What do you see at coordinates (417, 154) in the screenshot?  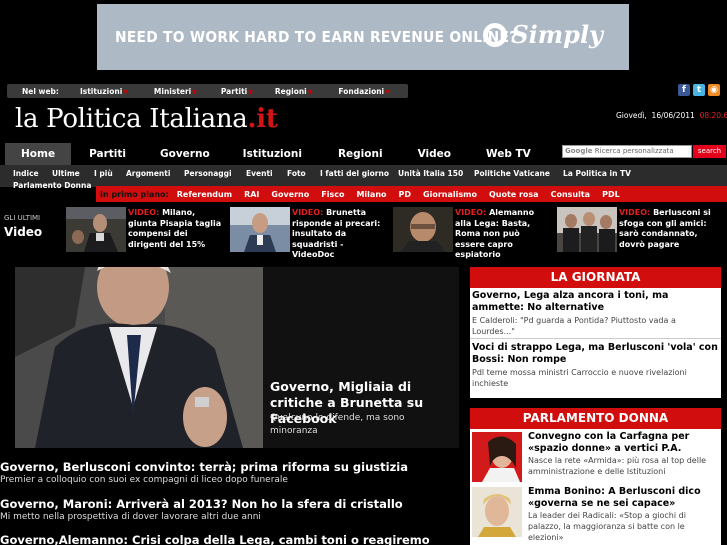 I see `nav-video: Video` at bounding box center [417, 154].